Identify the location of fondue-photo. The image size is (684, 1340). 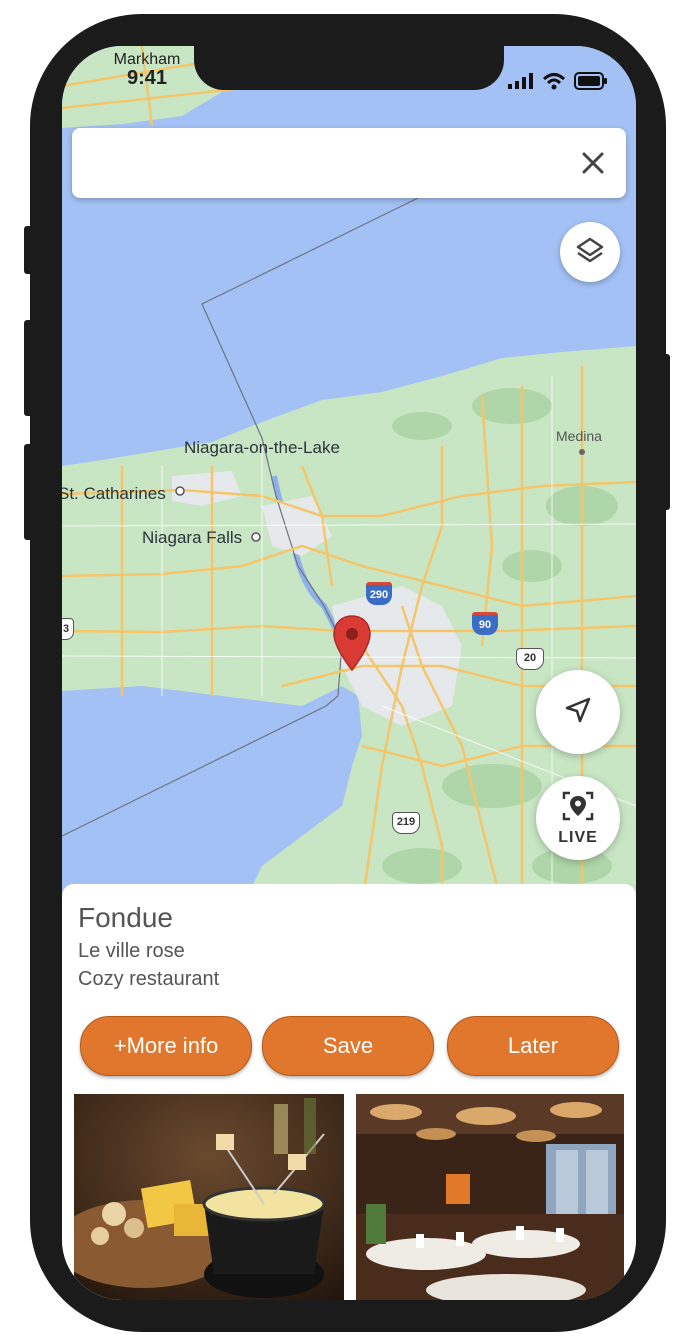
(209, 1197).